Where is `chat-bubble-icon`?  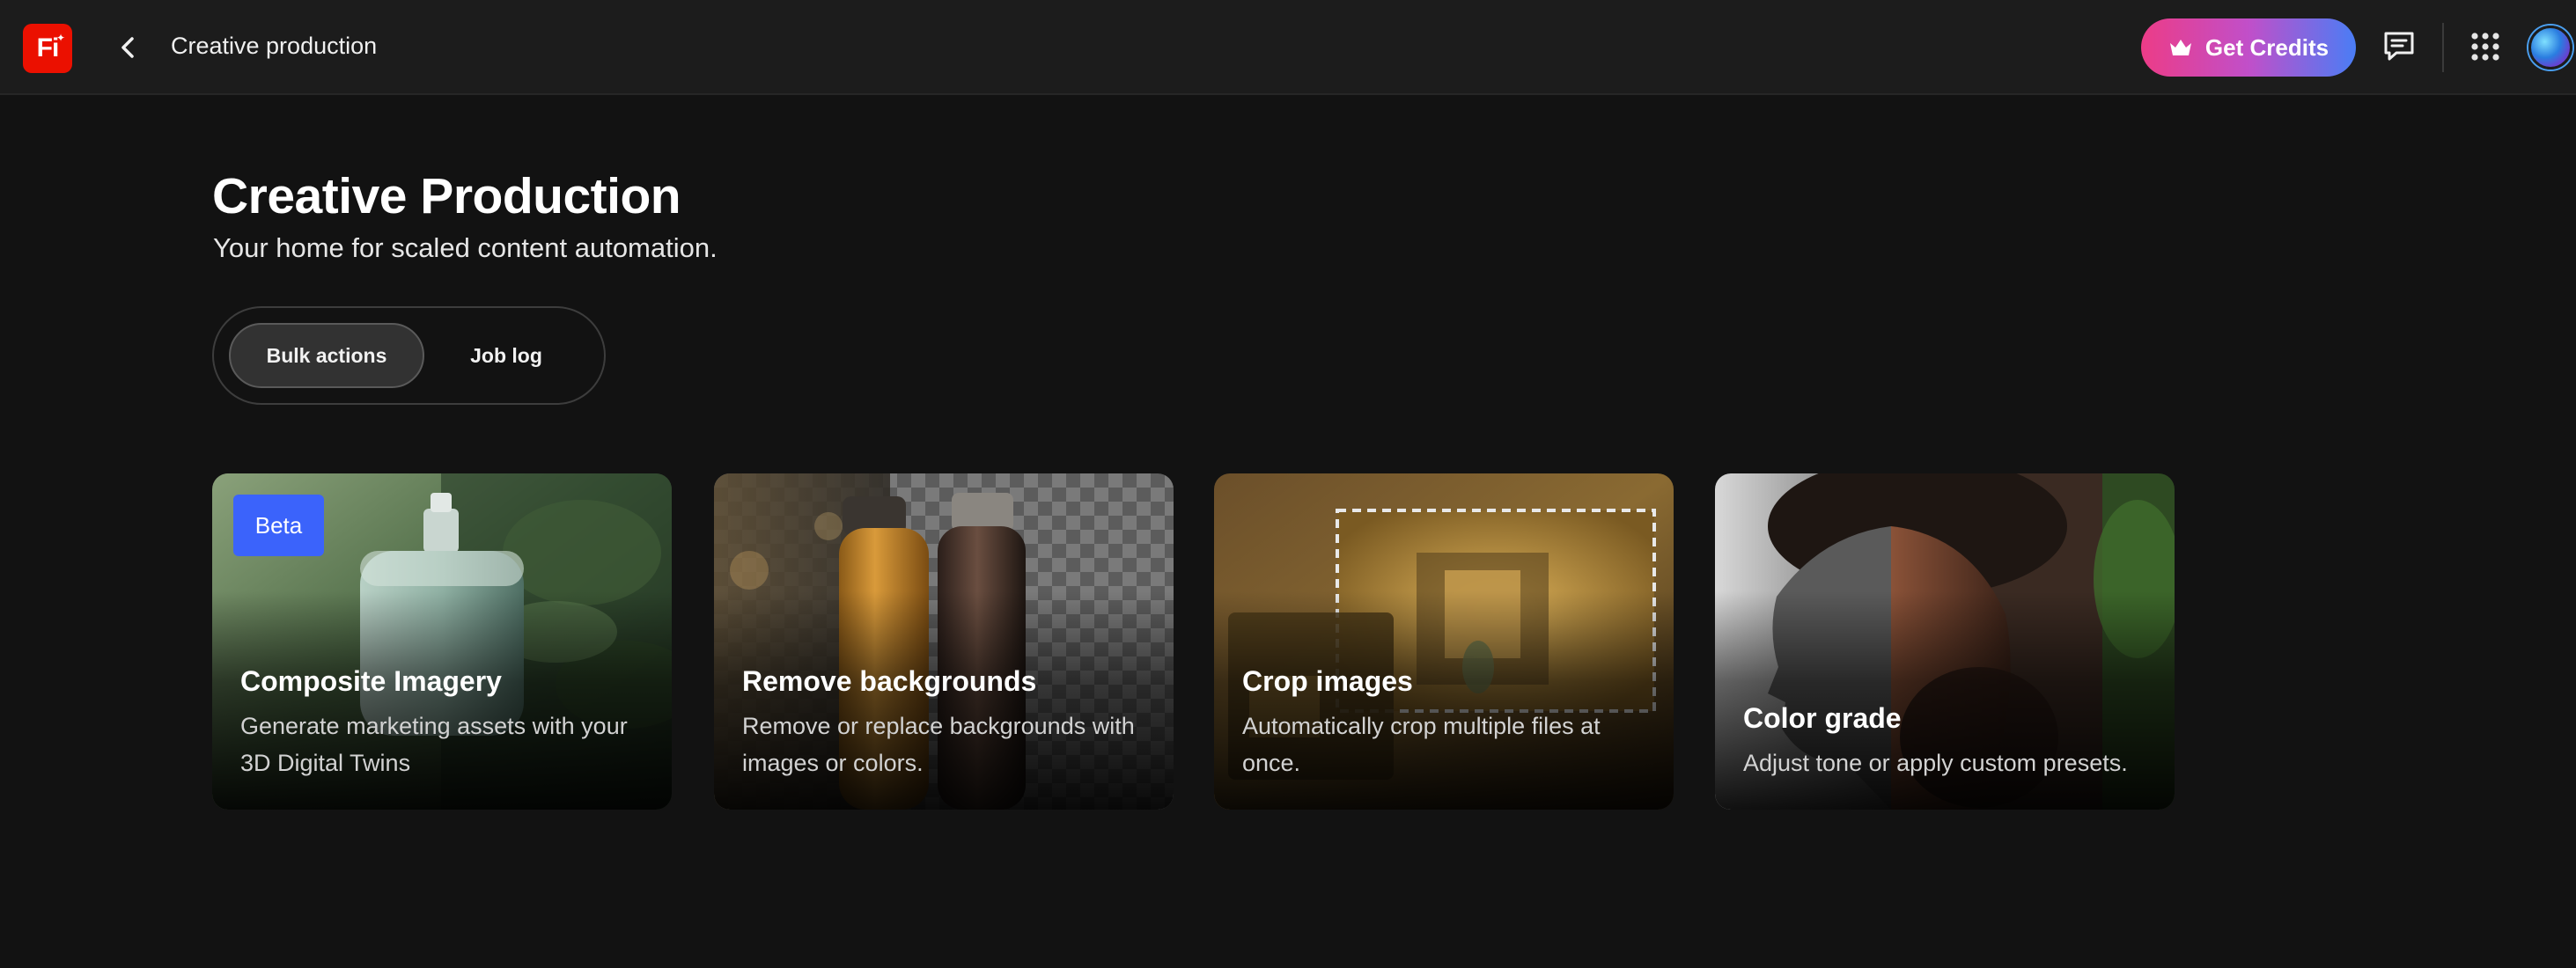 chat-bubble-icon is located at coordinates (2399, 46).